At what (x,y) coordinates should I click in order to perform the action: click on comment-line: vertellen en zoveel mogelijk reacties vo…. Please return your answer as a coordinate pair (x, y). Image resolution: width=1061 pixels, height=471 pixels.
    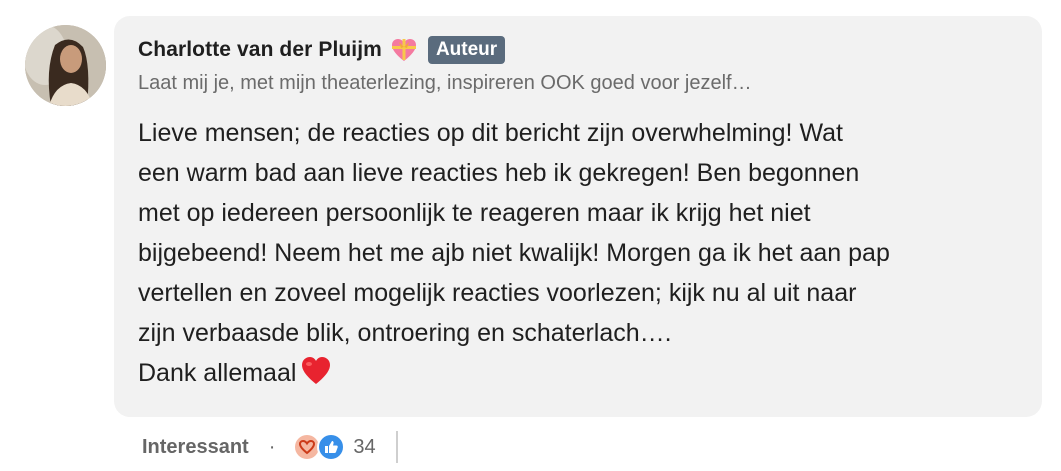
    Looking at the image, I should click on (497, 293).